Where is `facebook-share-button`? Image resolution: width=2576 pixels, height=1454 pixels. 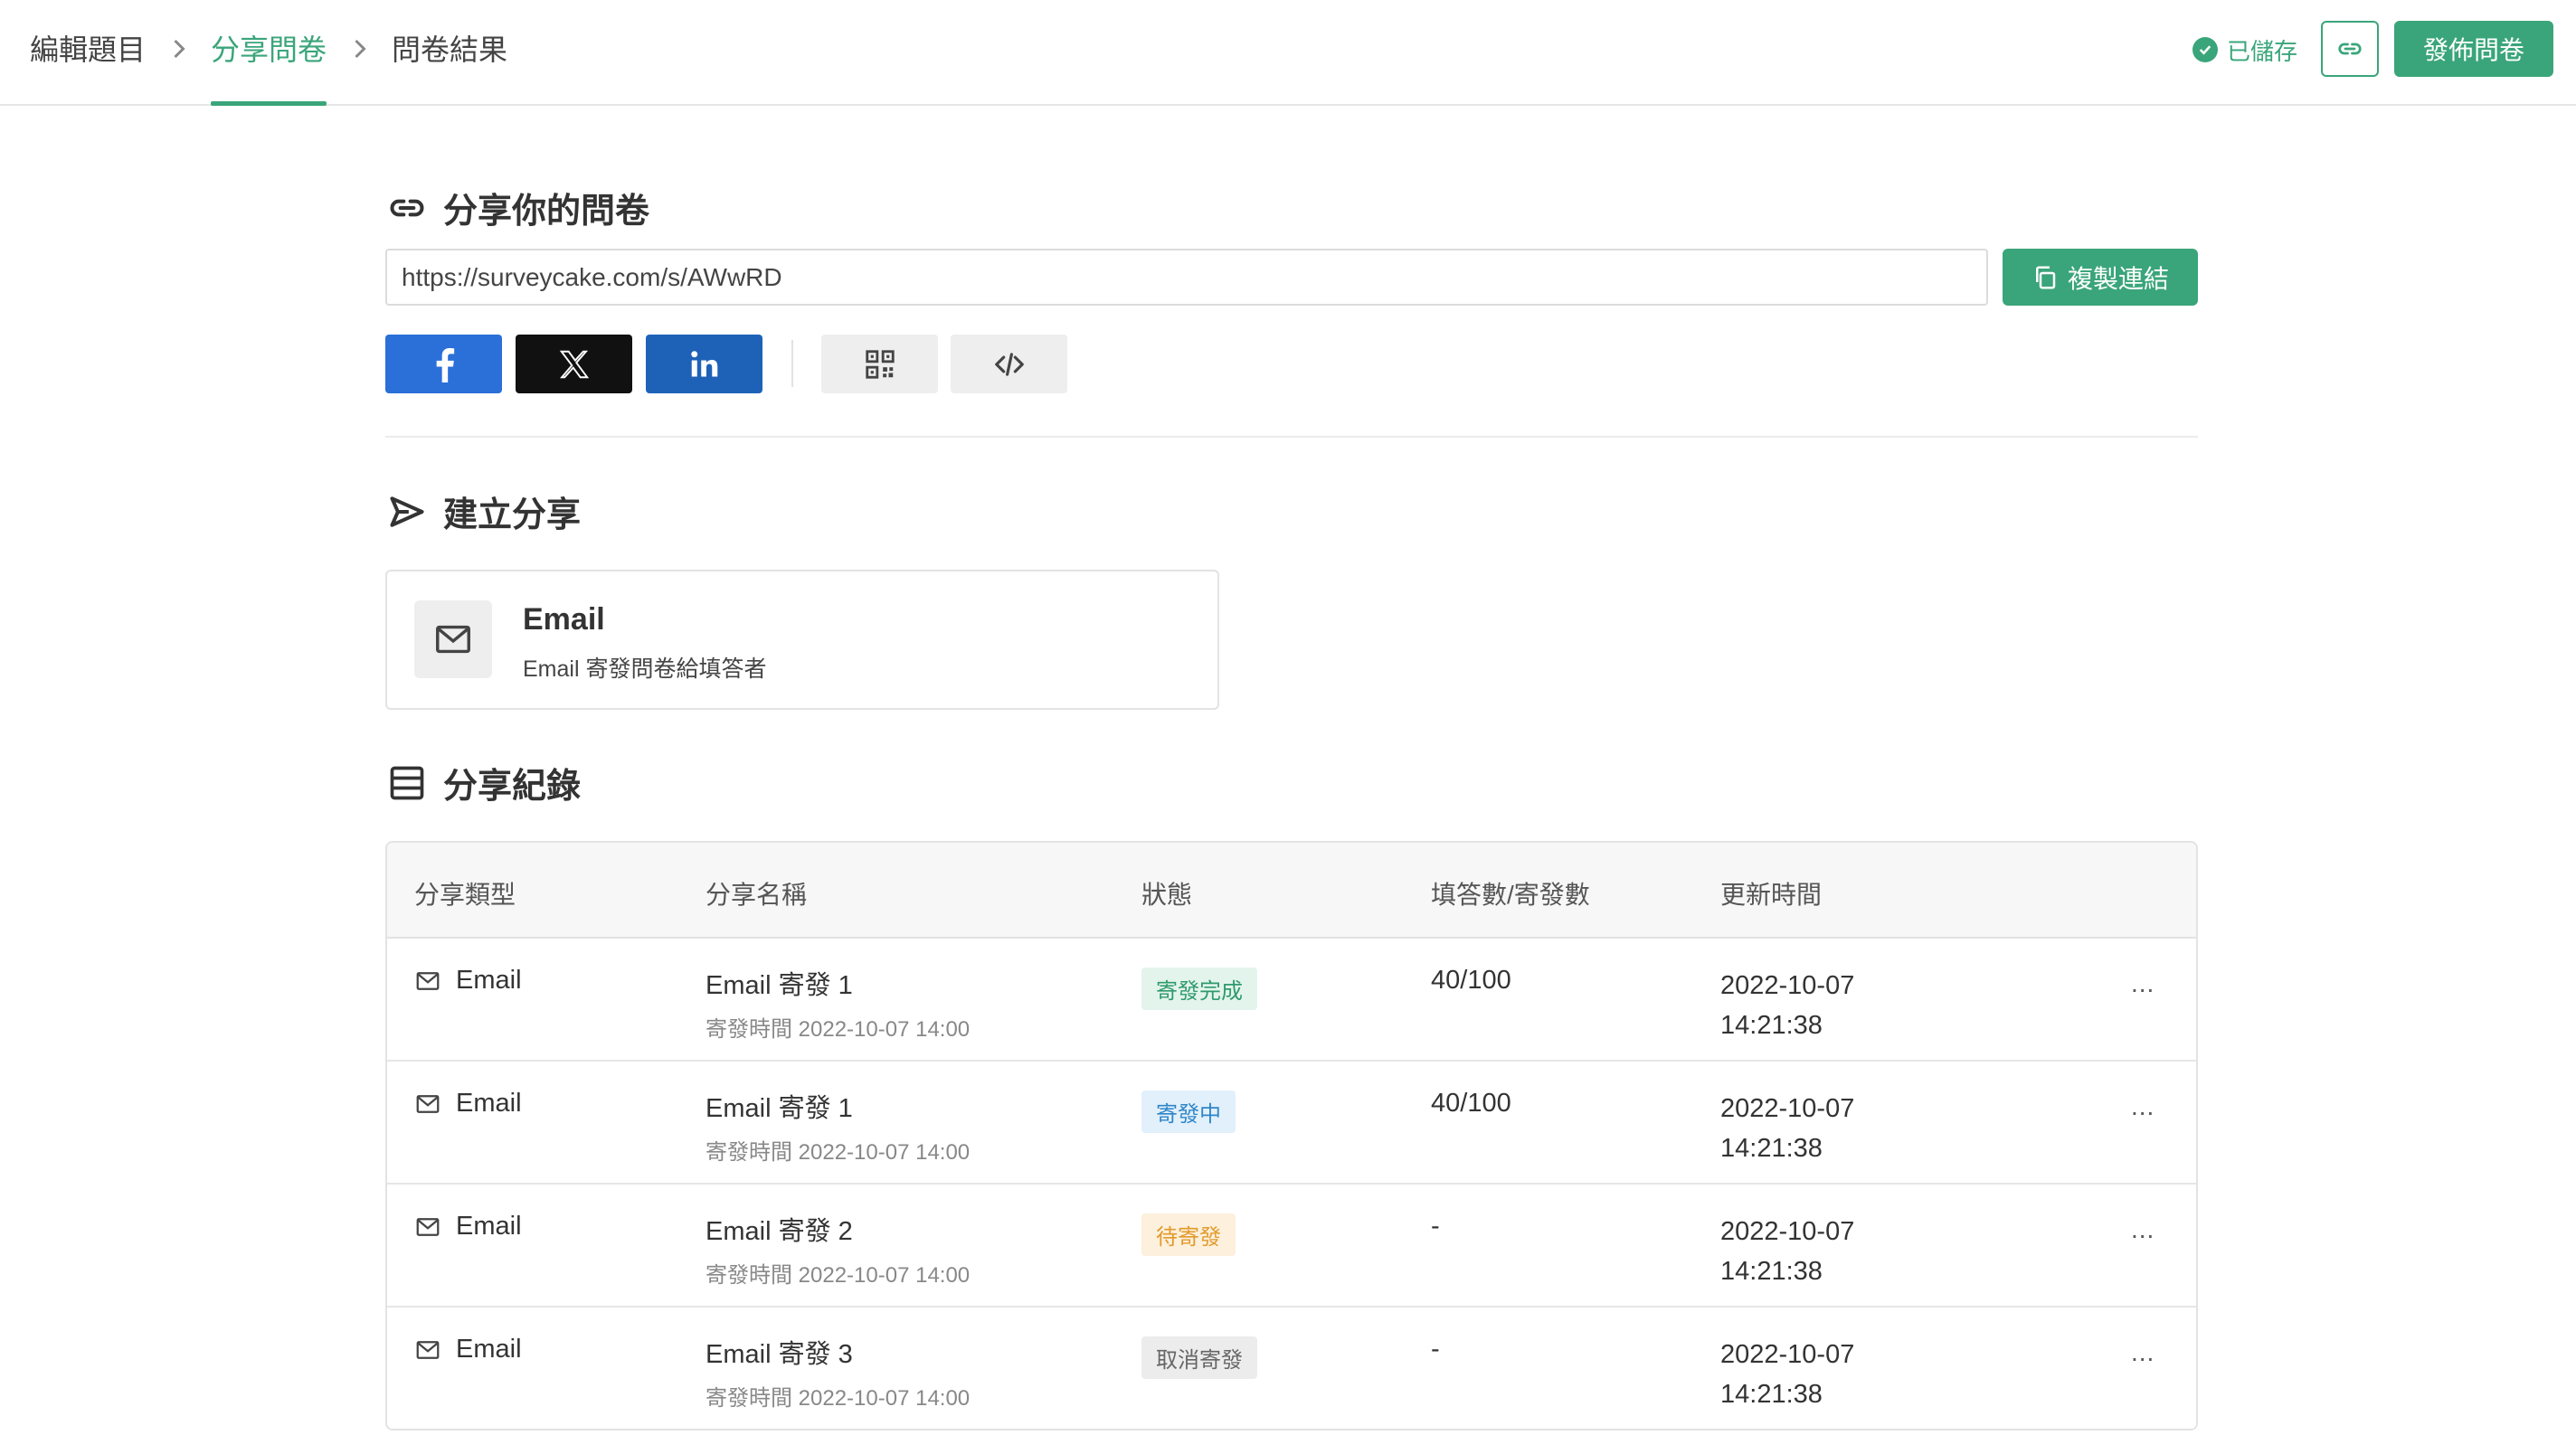
facebook-share-button is located at coordinates (444, 364).